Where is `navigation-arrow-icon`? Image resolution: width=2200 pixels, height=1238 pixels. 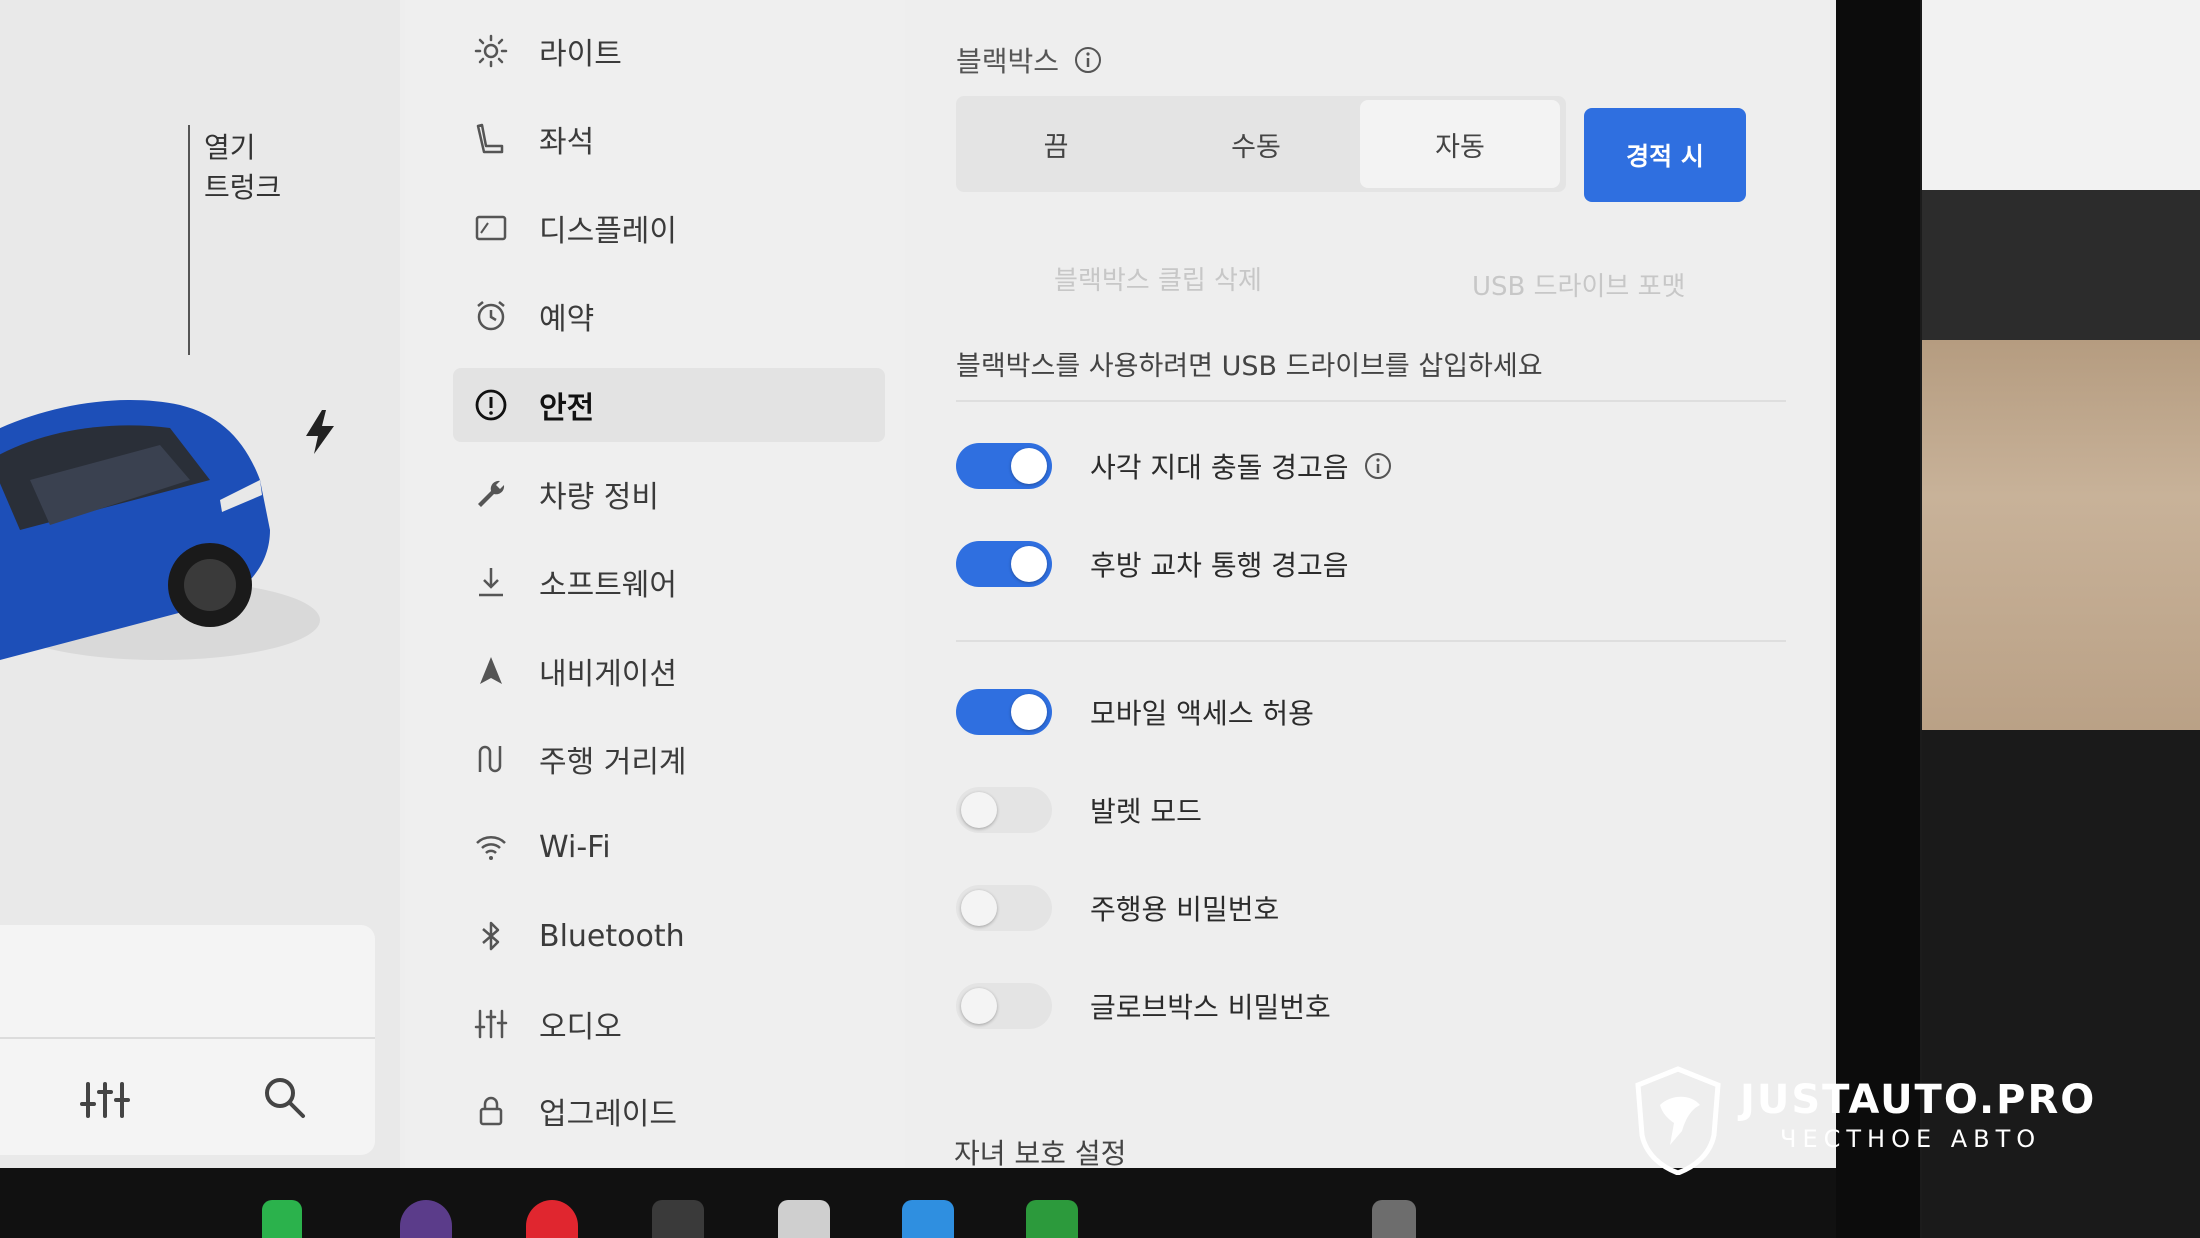 navigation-arrow-icon is located at coordinates (491, 671).